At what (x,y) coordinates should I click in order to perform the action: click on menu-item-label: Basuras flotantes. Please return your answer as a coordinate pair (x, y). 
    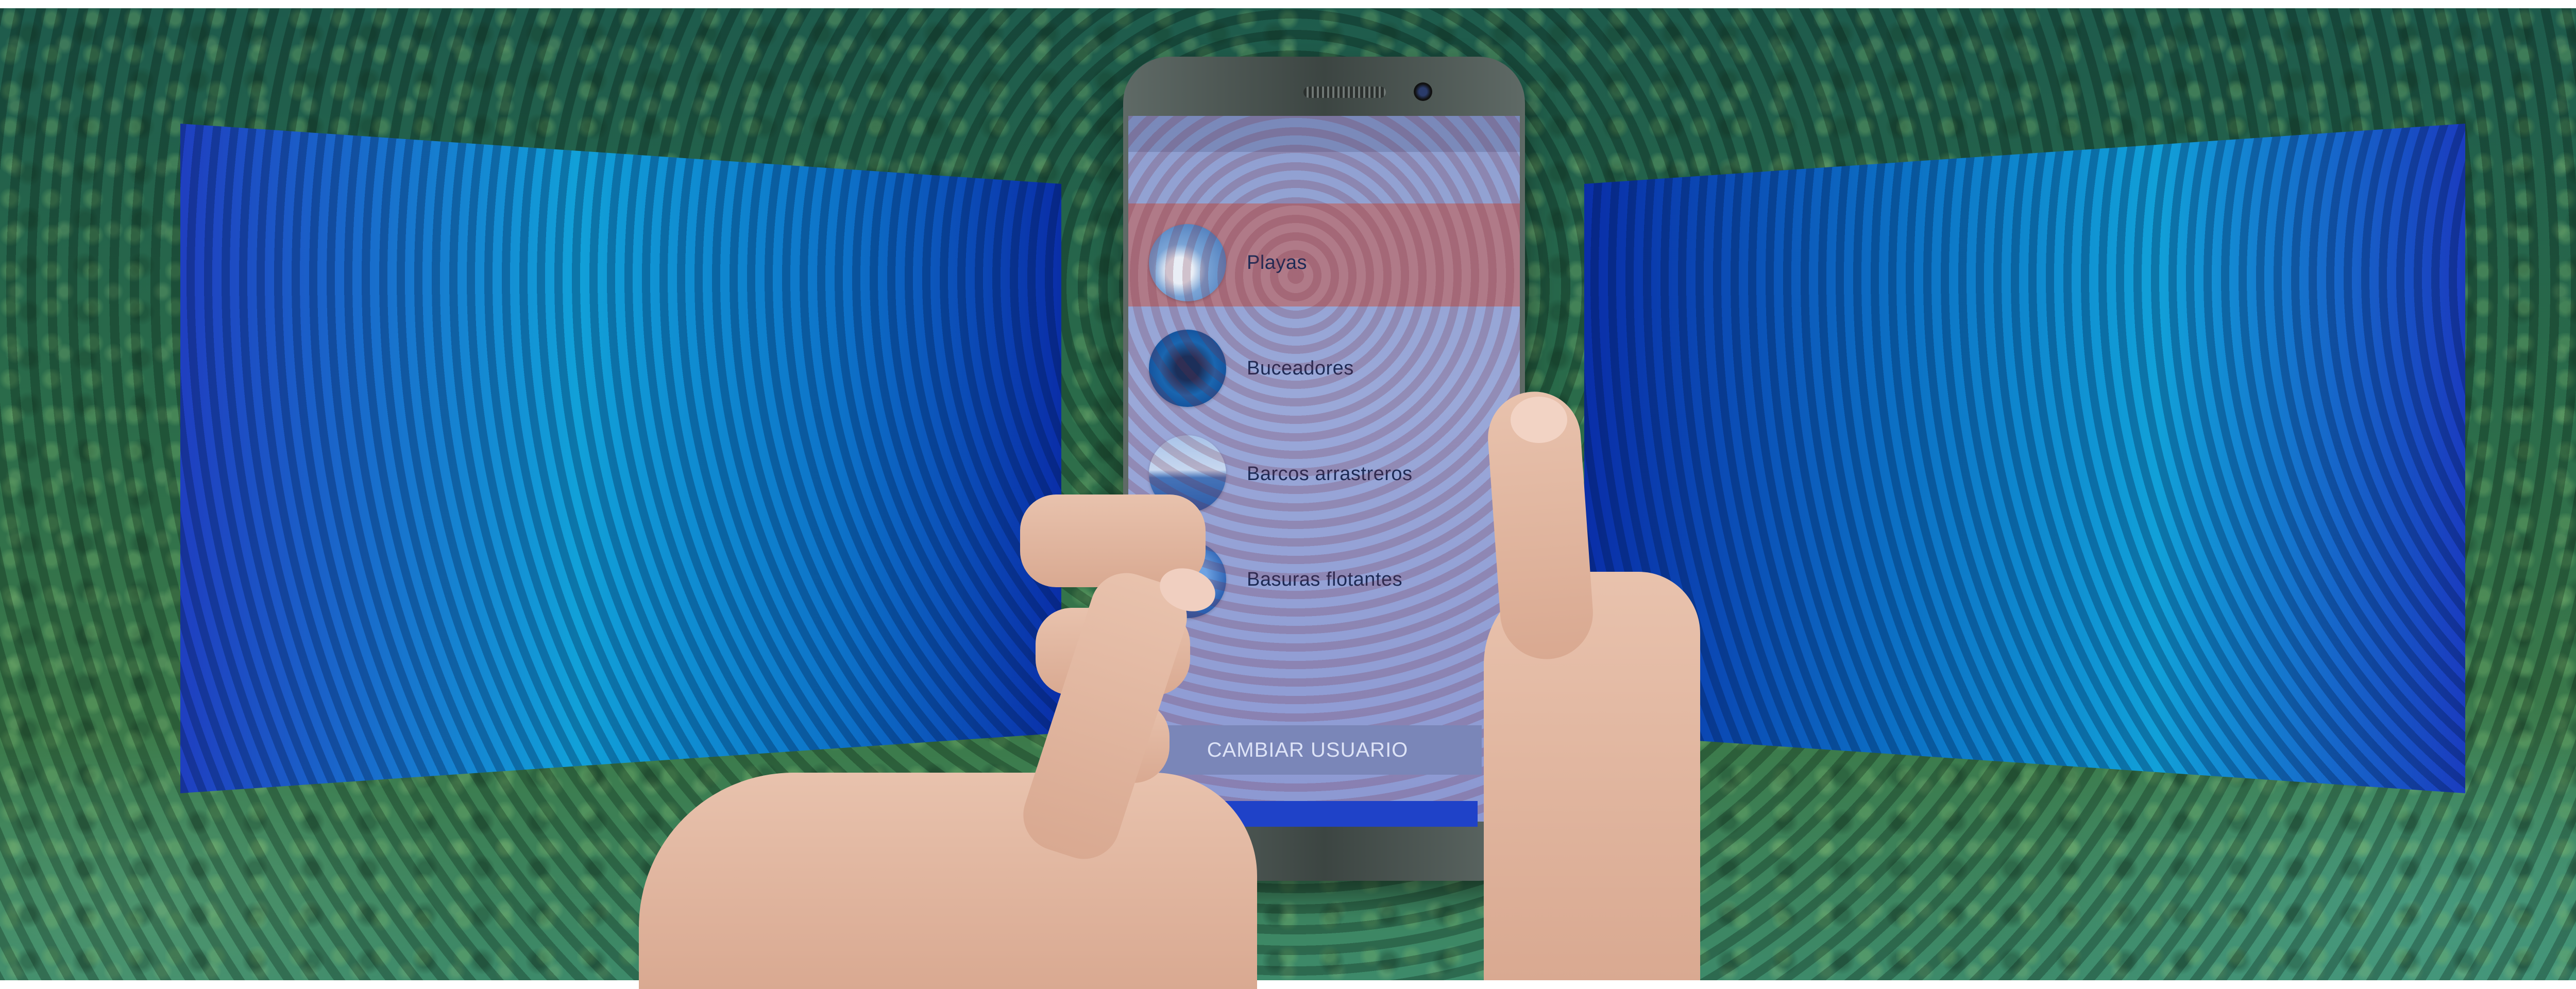
    Looking at the image, I should click on (1325, 579).